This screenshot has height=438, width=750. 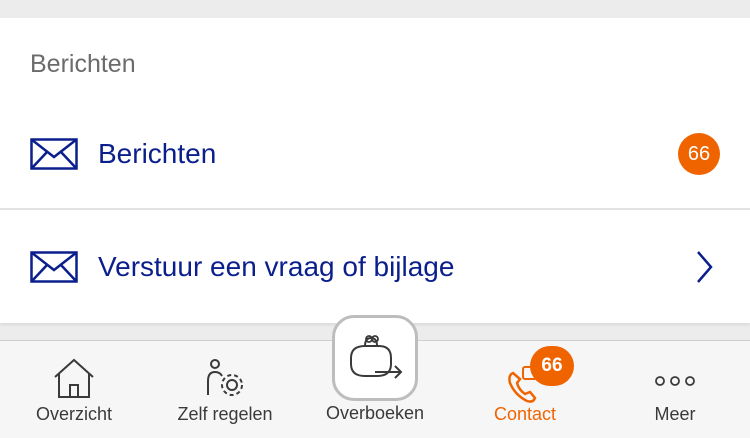 What do you see at coordinates (525, 414) in the screenshot?
I see `tab-contact-label: Contact` at bounding box center [525, 414].